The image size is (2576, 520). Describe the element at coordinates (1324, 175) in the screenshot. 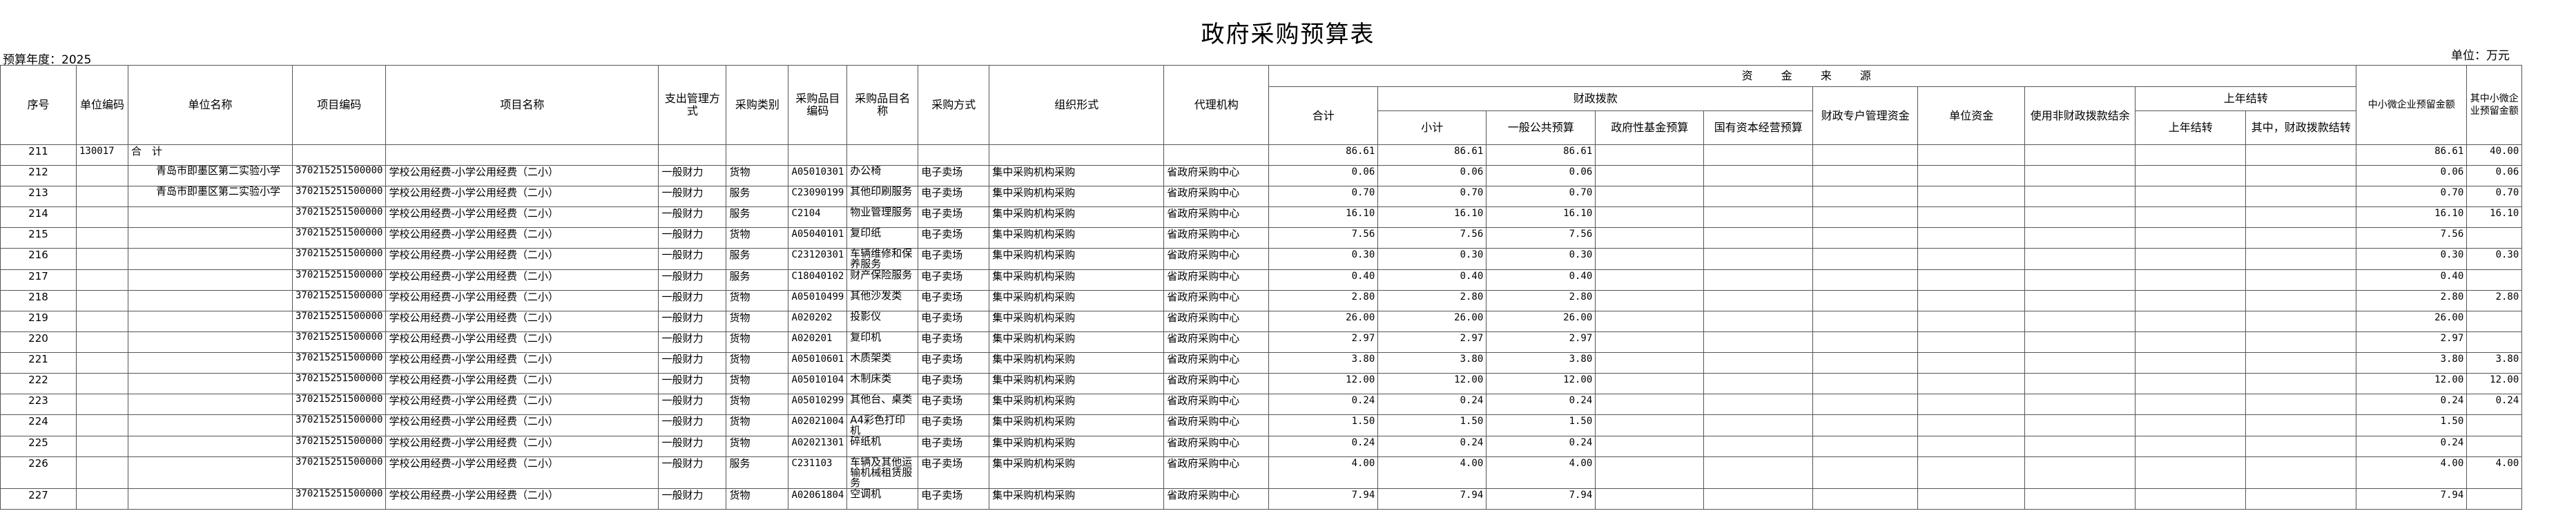

I see `cell-total: 0.06` at that location.